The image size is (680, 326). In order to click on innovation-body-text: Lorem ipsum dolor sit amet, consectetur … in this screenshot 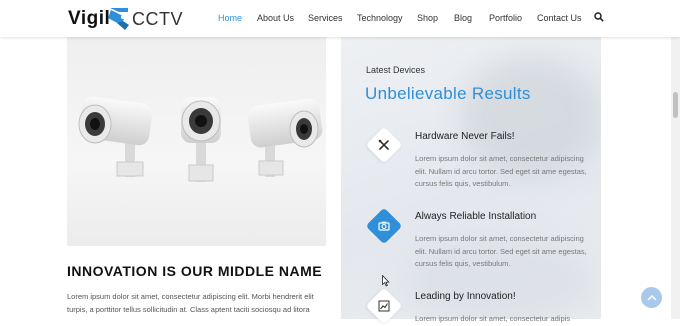, I will do `click(190, 303)`.